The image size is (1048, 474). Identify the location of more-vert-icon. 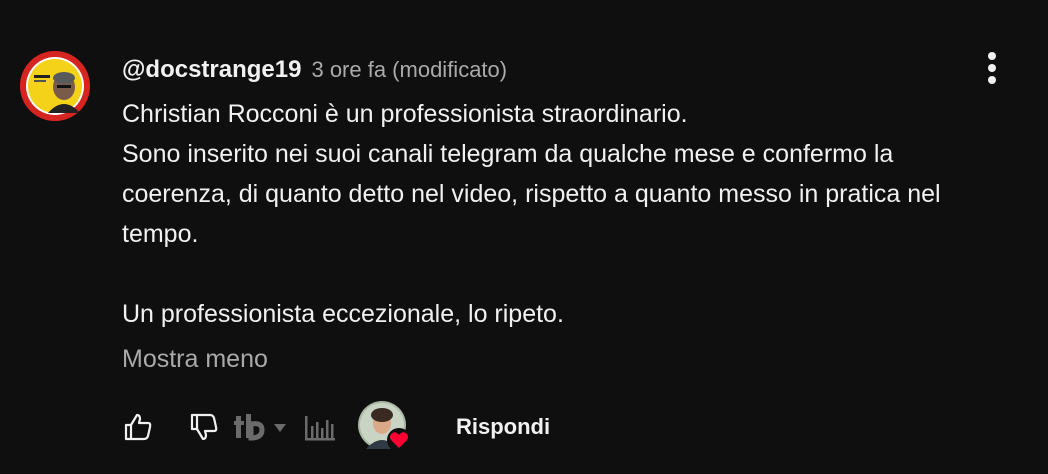
(992, 68).